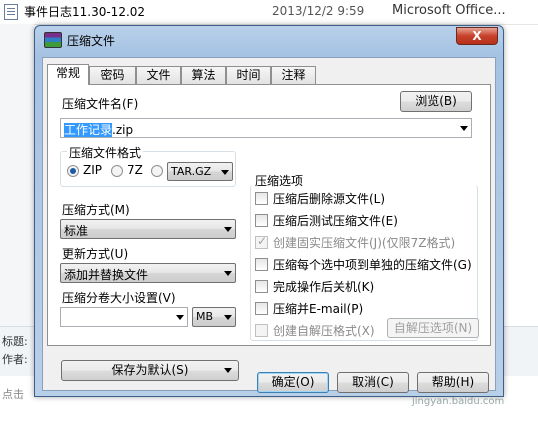 The image size is (538, 424). I want to click on option-delete-source-label: 压缩后删除源文件(L), so click(329, 198).